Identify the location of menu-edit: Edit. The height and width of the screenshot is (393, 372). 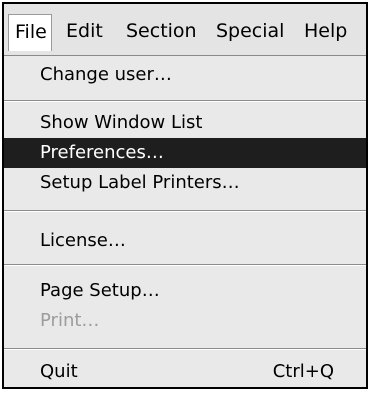
(84, 31).